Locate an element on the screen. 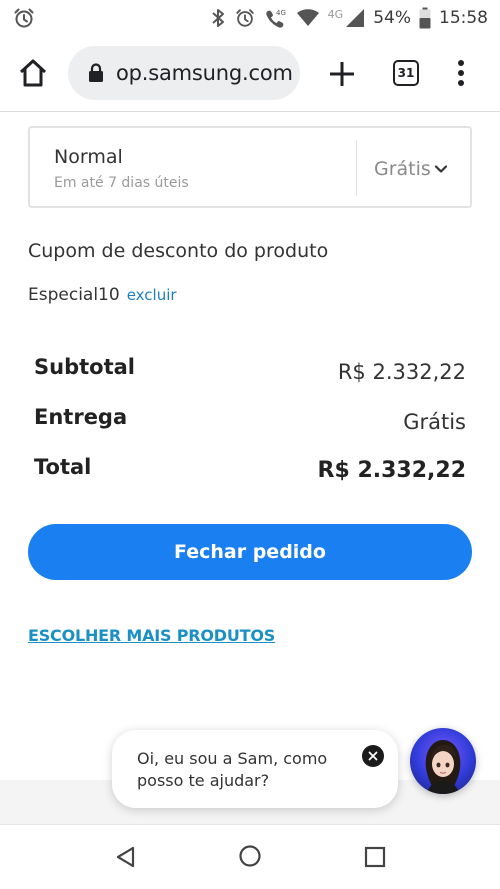  applied-coupon: Especial10 excluir is located at coordinates (102, 295).